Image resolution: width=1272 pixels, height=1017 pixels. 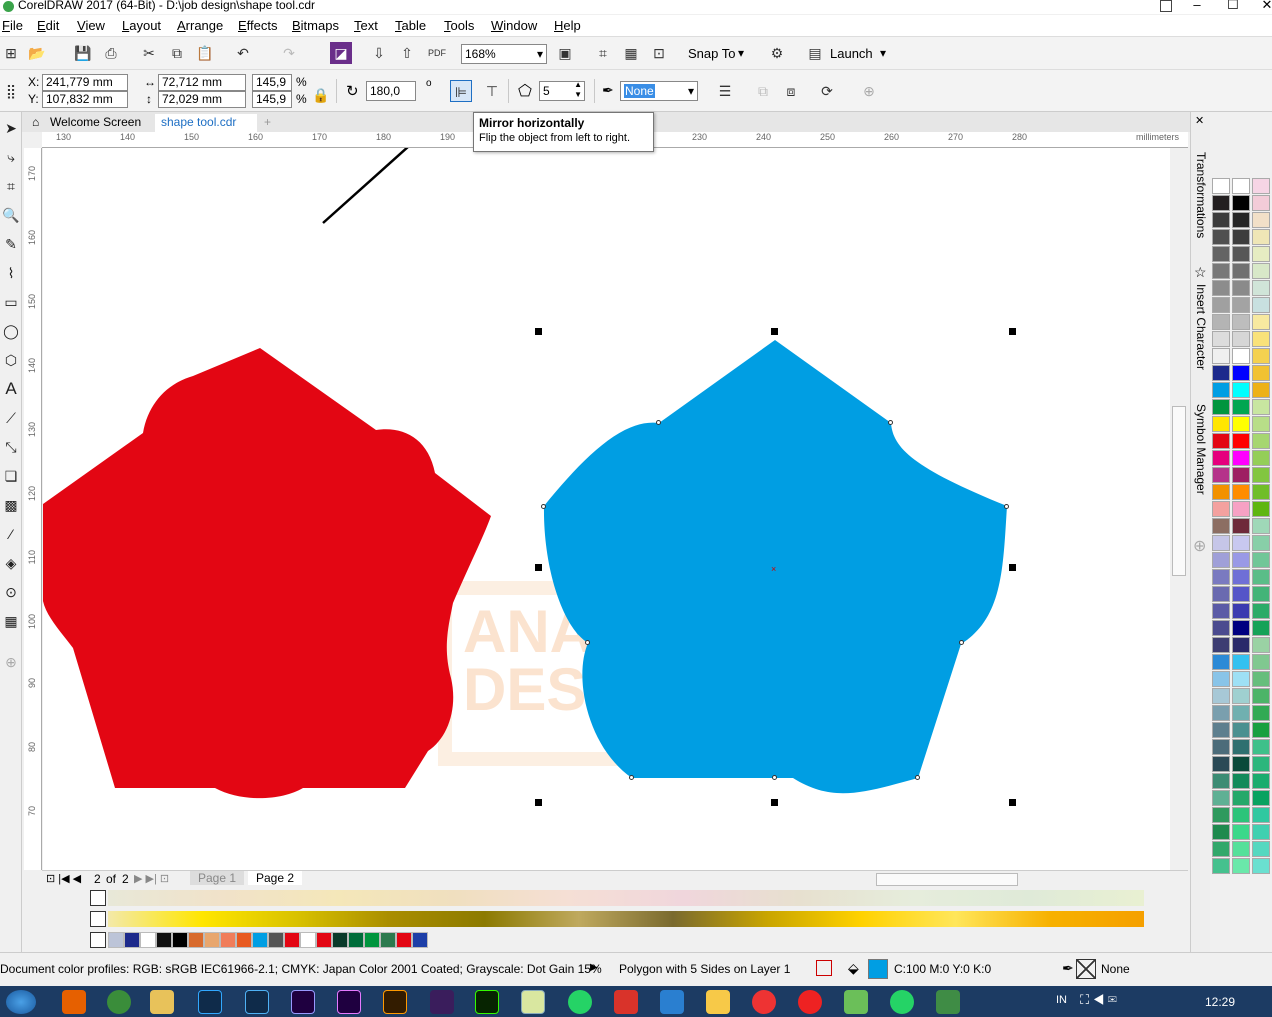 I want to click on show-guidelines-icon: ⊡, so click(x=659, y=53).